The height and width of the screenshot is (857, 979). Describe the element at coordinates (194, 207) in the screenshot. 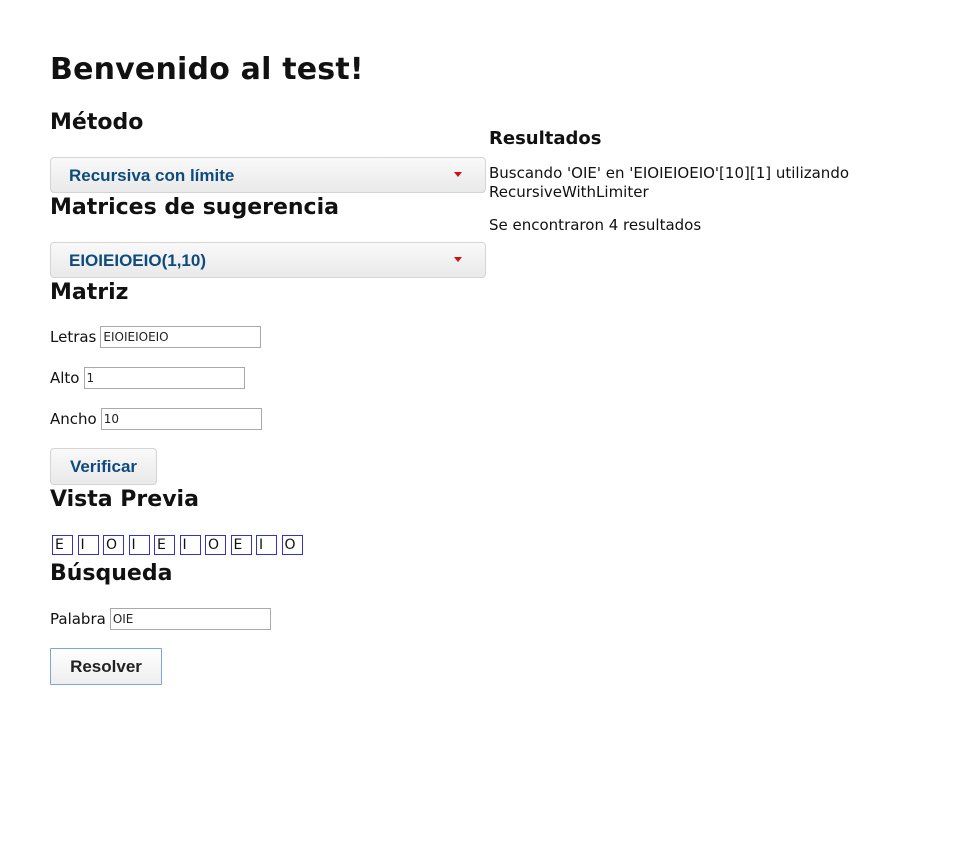

I see `suggestions-heading: Matrices de sugerencia` at that location.